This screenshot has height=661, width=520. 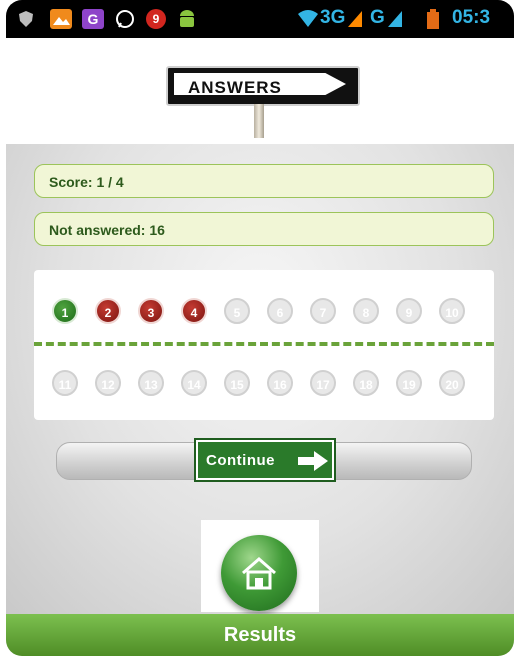 I want to click on network-g-label: G, so click(x=377, y=17).